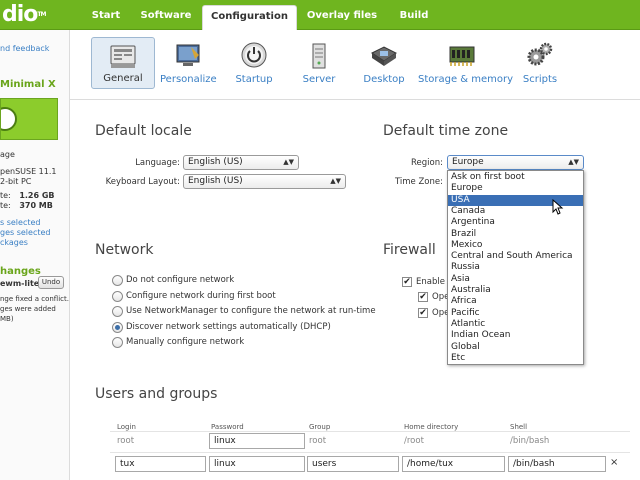 The image size is (640, 480). I want to click on radio-button-selected, so click(117, 327).